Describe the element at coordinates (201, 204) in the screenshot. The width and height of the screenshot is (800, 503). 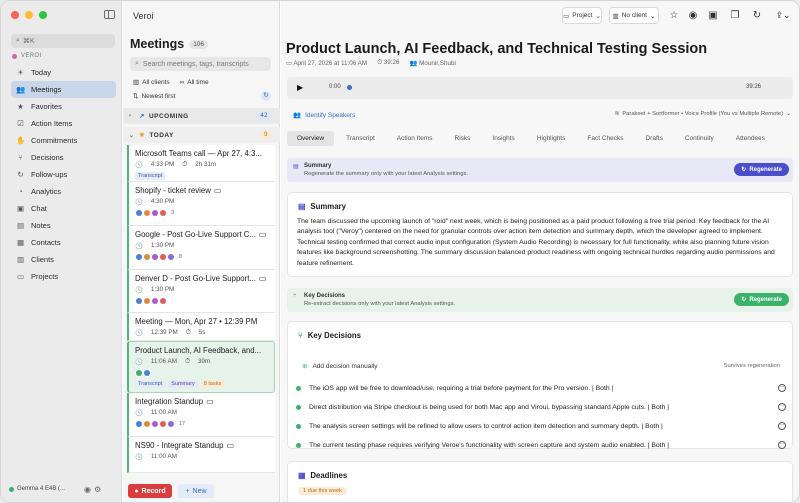
I see `meeting-item: Shopify - ticket review ▭ 🕓 4:30 PM 3` at that location.